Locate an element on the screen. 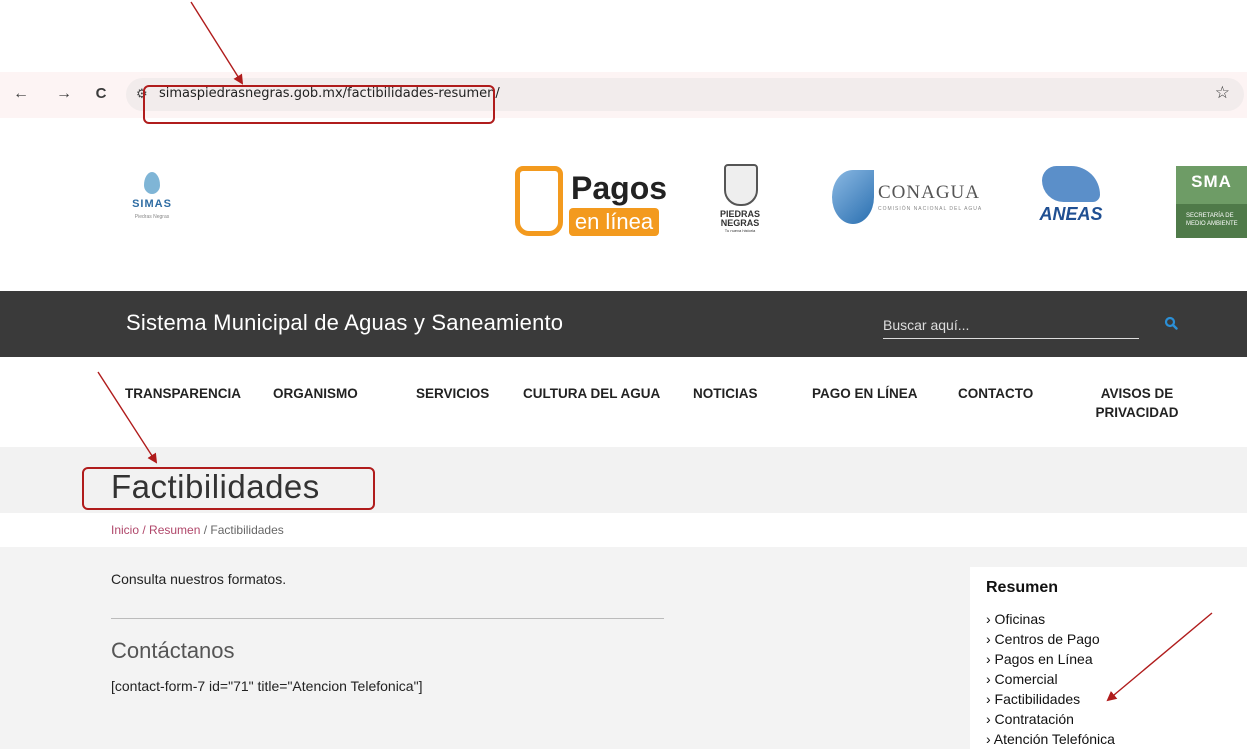  pagos-logo-title: Pagos is located at coordinates (619, 188).